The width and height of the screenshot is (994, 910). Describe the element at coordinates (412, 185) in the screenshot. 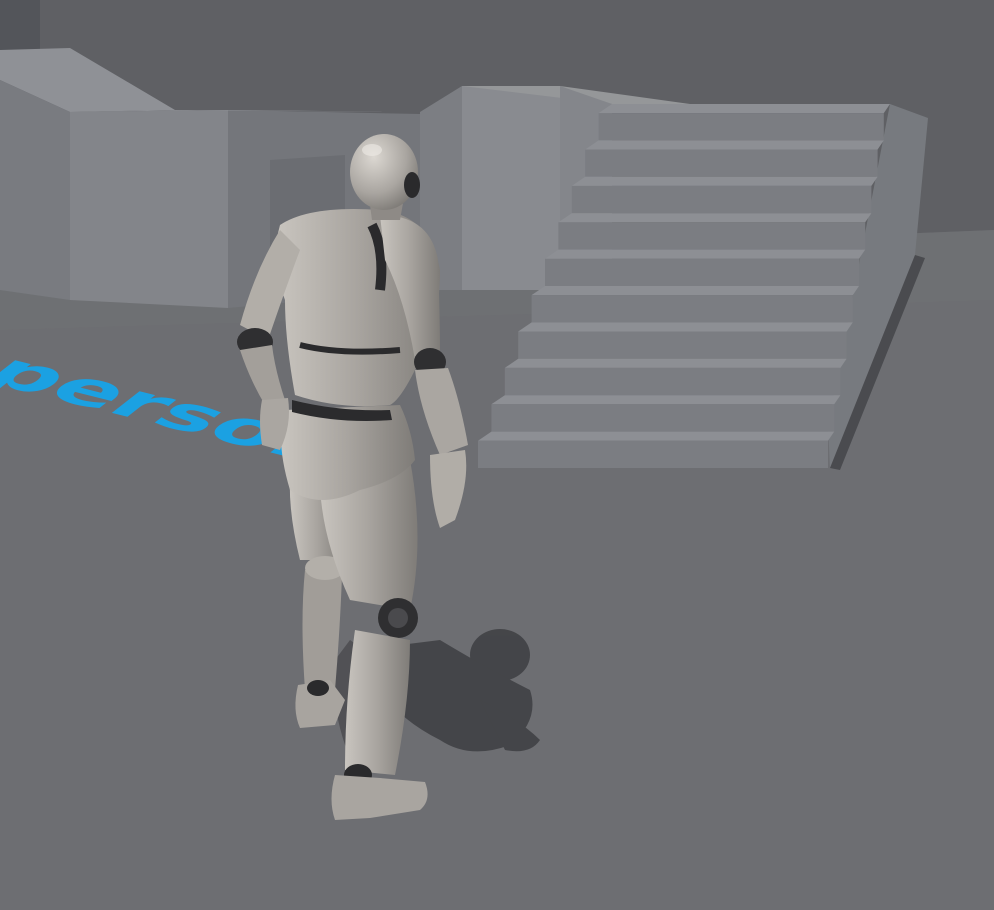

I see `character-ear` at that location.